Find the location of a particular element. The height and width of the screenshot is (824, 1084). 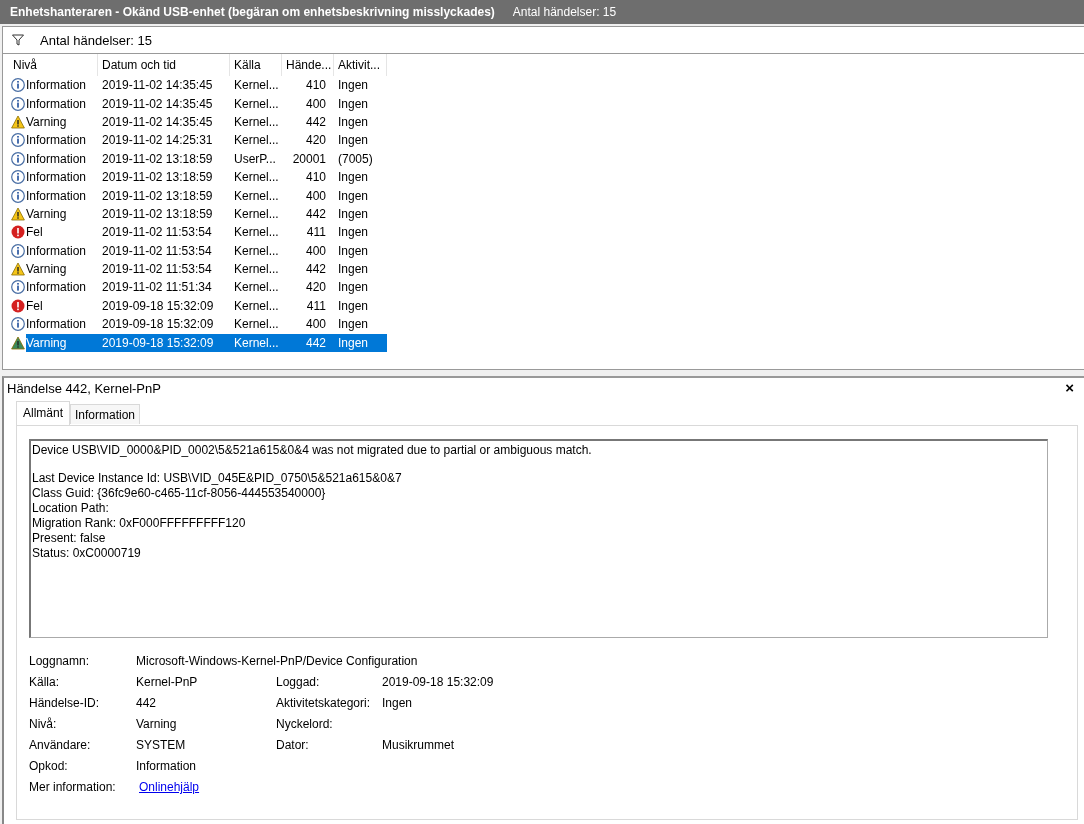

property-value: Microsoft-Windows-Kernel-PnP/Device Configuration is located at coordinates (277, 661).